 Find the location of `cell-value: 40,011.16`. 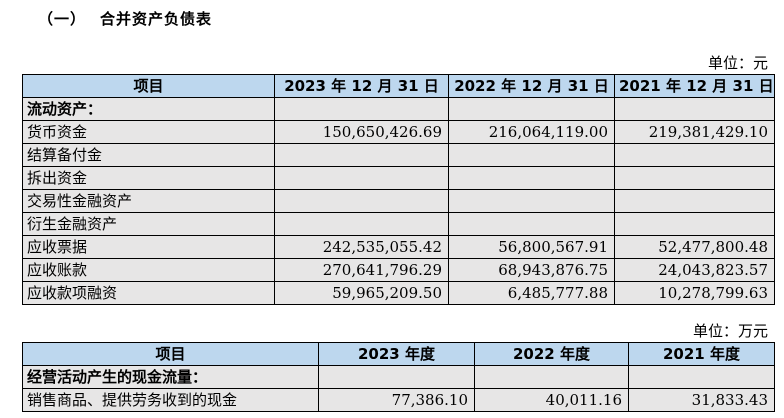

cell-value: 40,011.16 is located at coordinates (551, 400).